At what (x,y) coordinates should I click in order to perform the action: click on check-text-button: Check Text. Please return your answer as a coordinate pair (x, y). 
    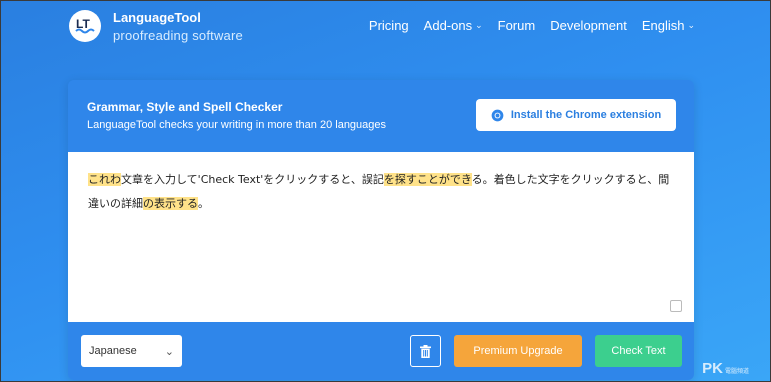
    Looking at the image, I should click on (638, 351).